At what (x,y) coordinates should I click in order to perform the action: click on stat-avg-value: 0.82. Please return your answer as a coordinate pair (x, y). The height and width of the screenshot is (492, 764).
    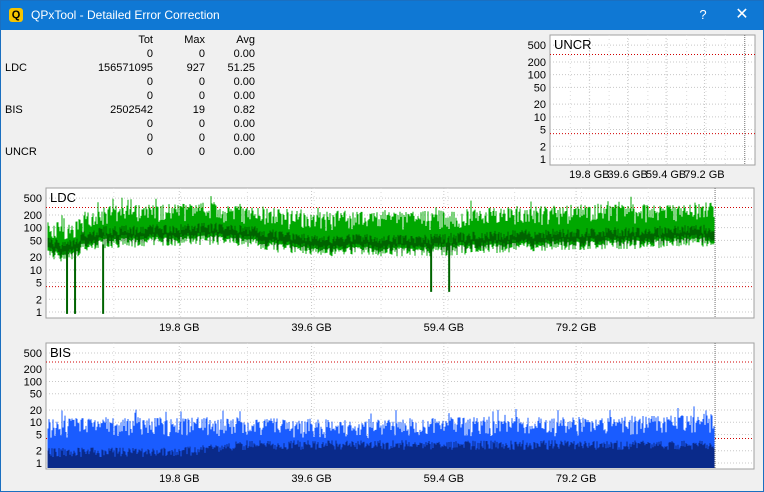
    Looking at the image, I should click on (244, 110).